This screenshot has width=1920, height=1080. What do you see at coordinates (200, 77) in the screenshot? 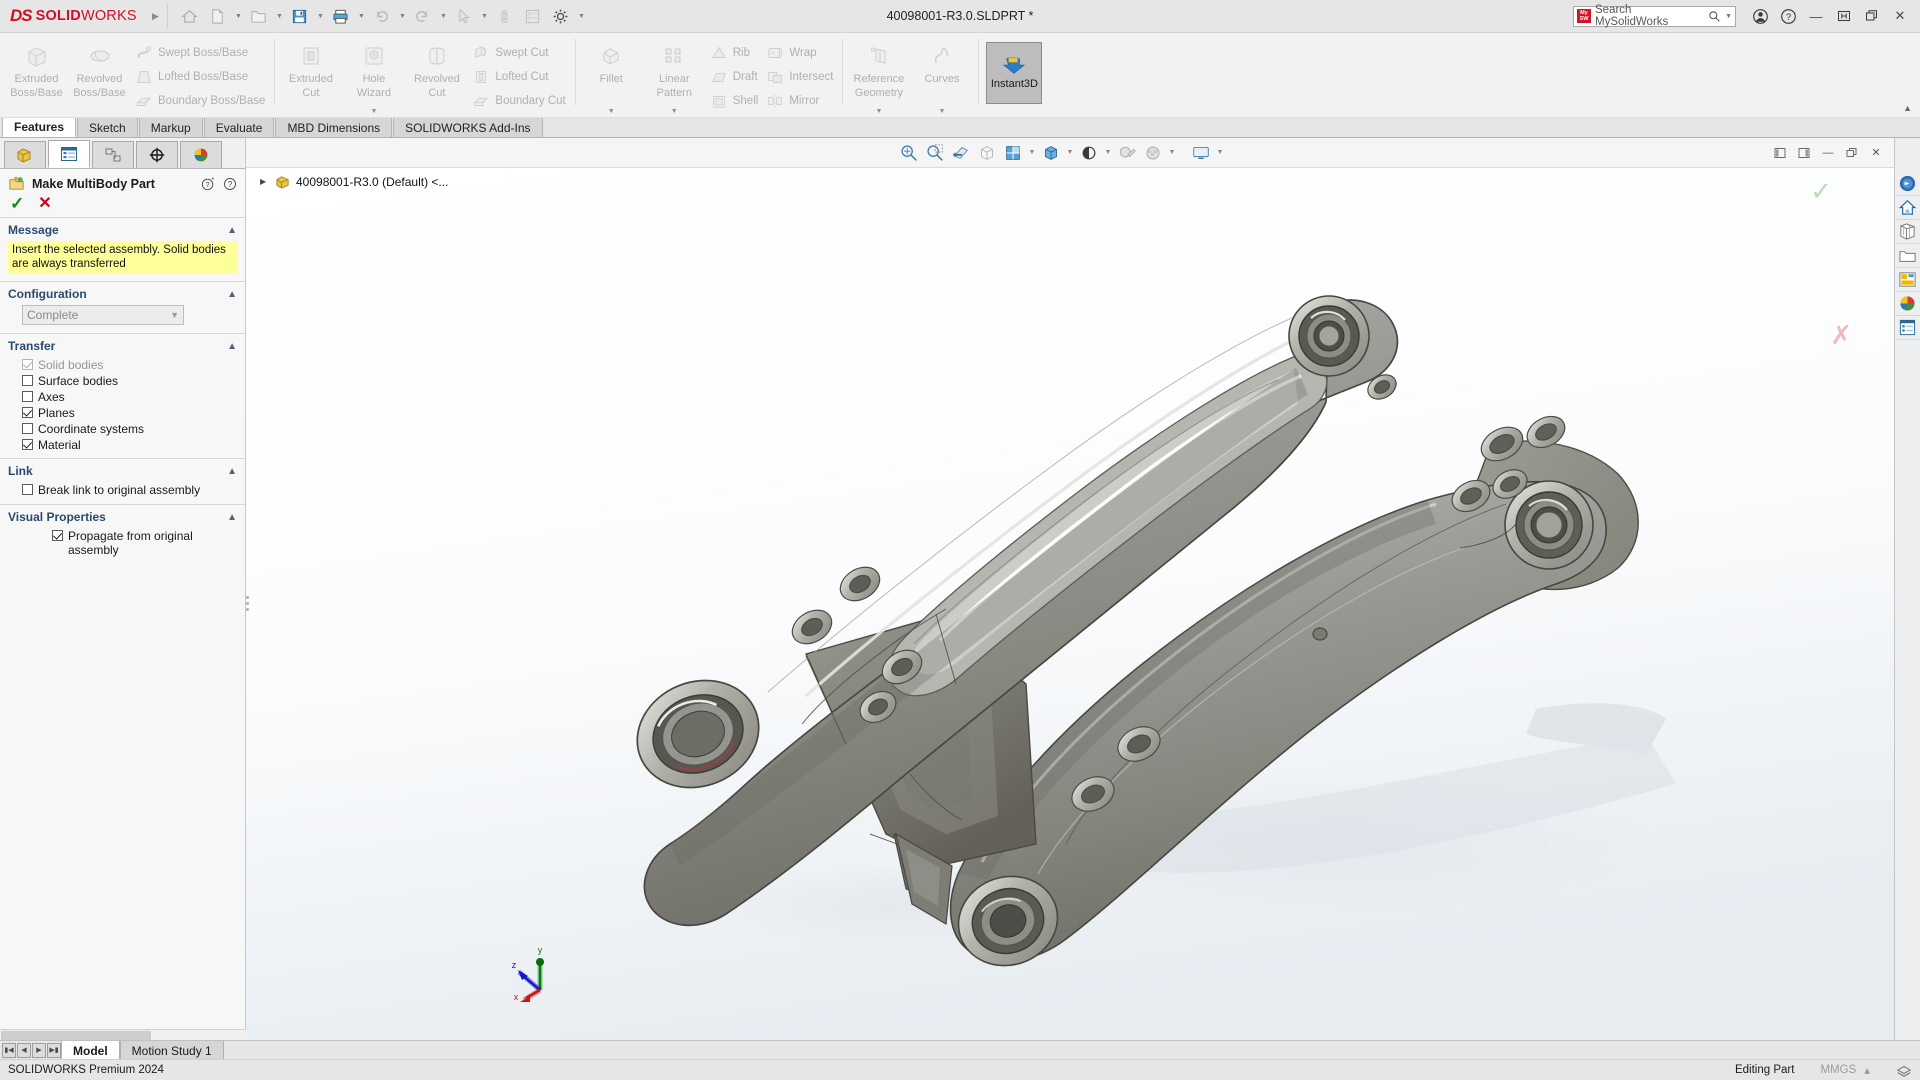
I see `lofted-boss-base-button: Lofted Boss/Base` at bounding box center [200, 77].